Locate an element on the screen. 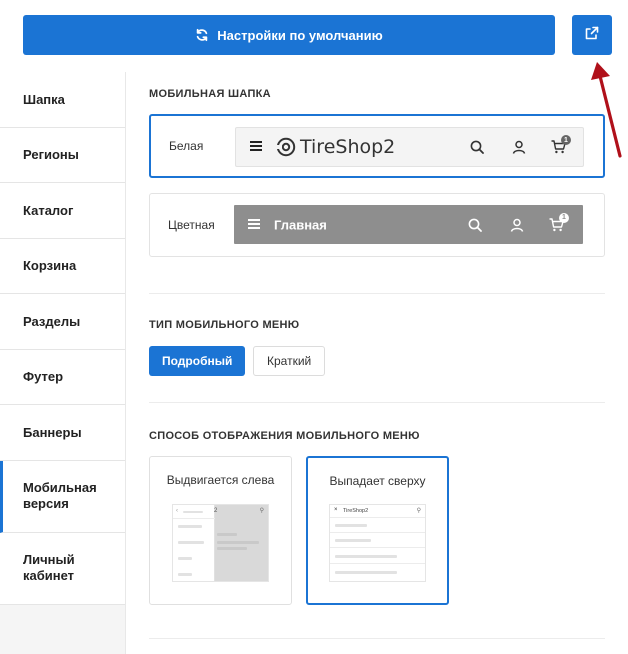 The width and height of the screenshot is (628, 654). white-header-preview: TireShop2 1 is located at coordinates (409, 147).